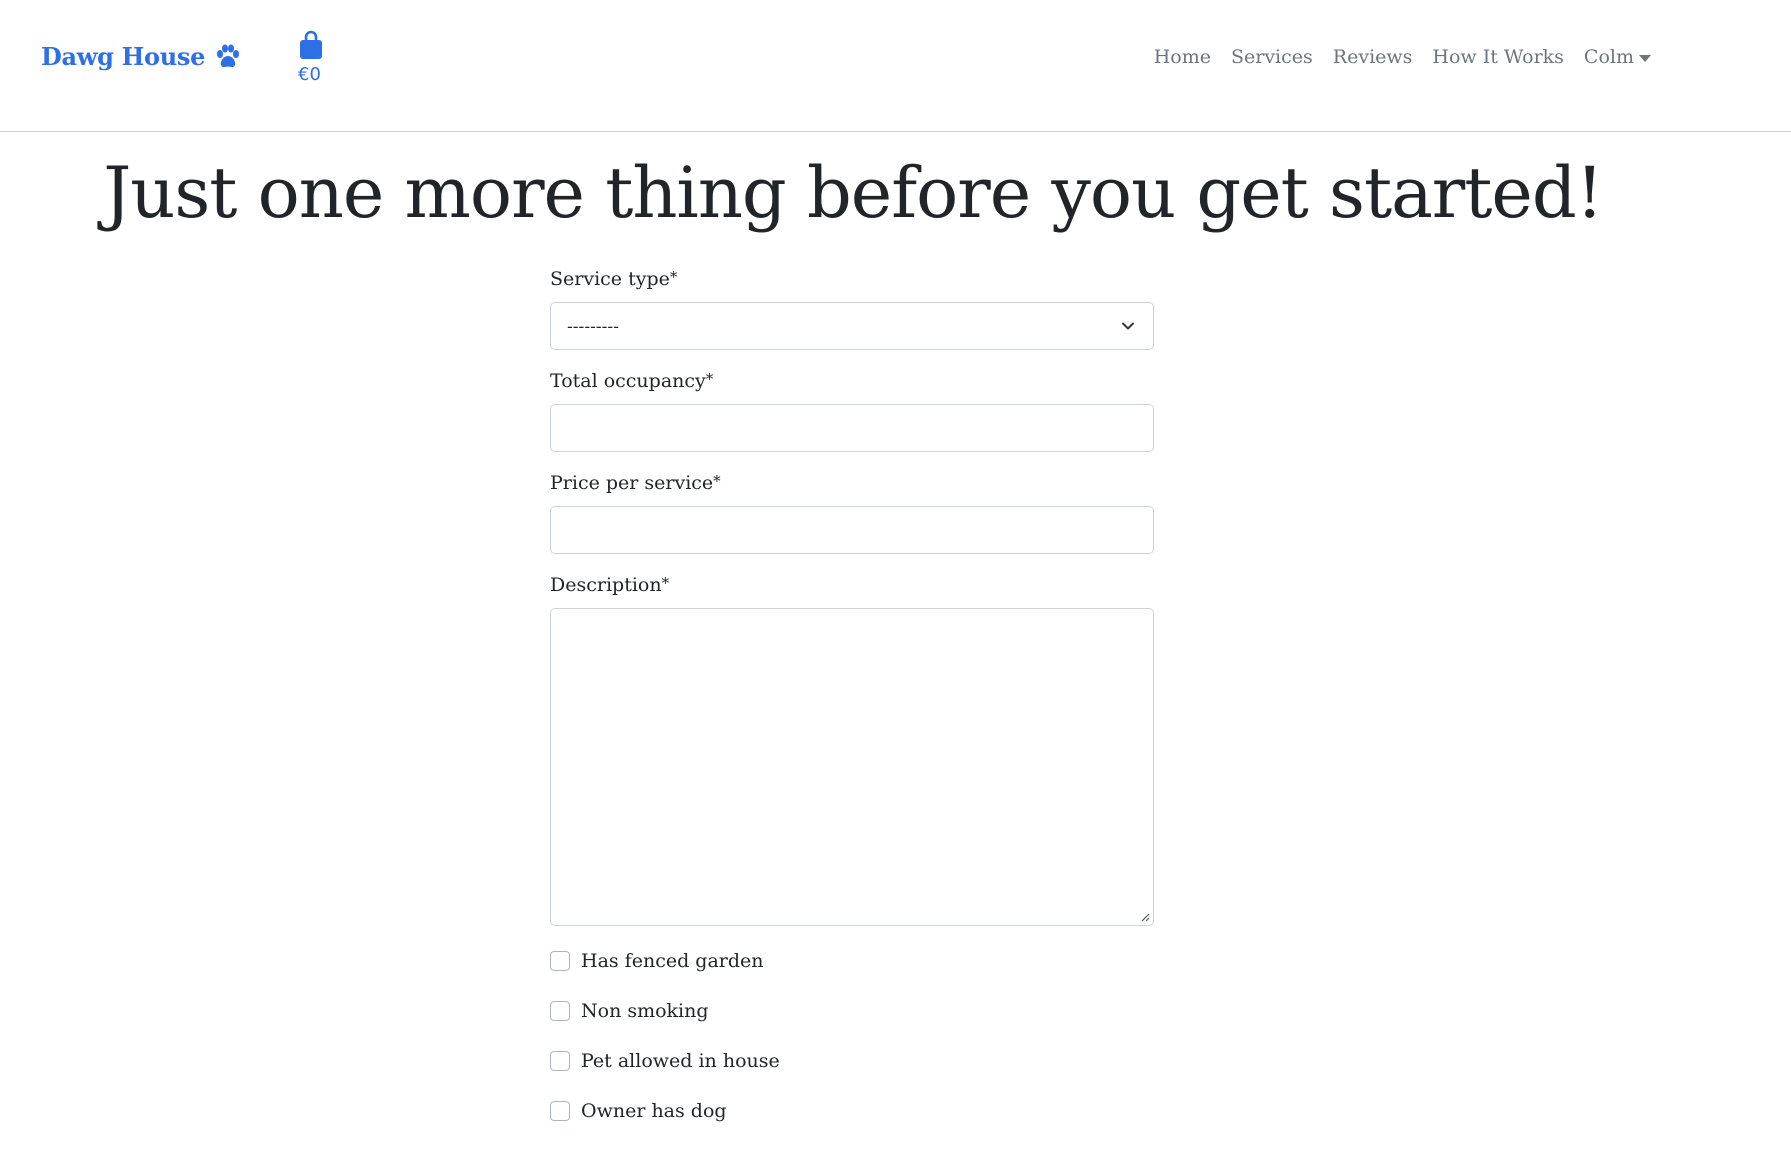 The image size is (1791, 1165). Describe the element at coordinates (1373, 57) in the screenshot. I see `nav-reviews: Reviews` at that location.